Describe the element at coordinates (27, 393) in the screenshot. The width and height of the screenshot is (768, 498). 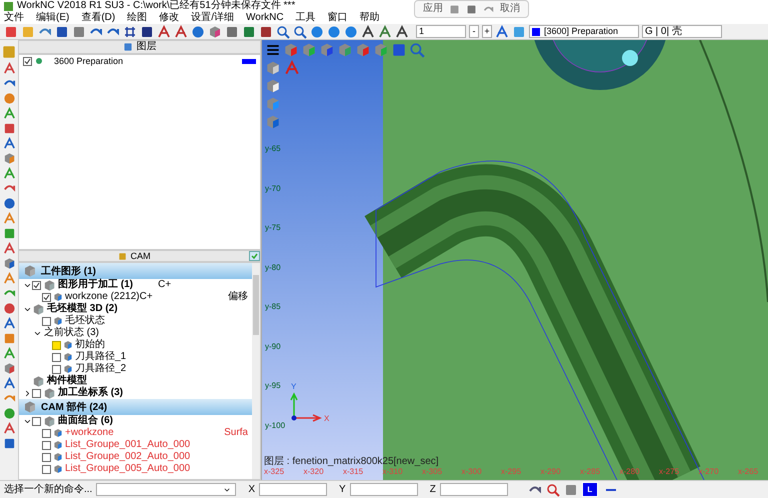
I see `collapse-caret-icon` at that location.